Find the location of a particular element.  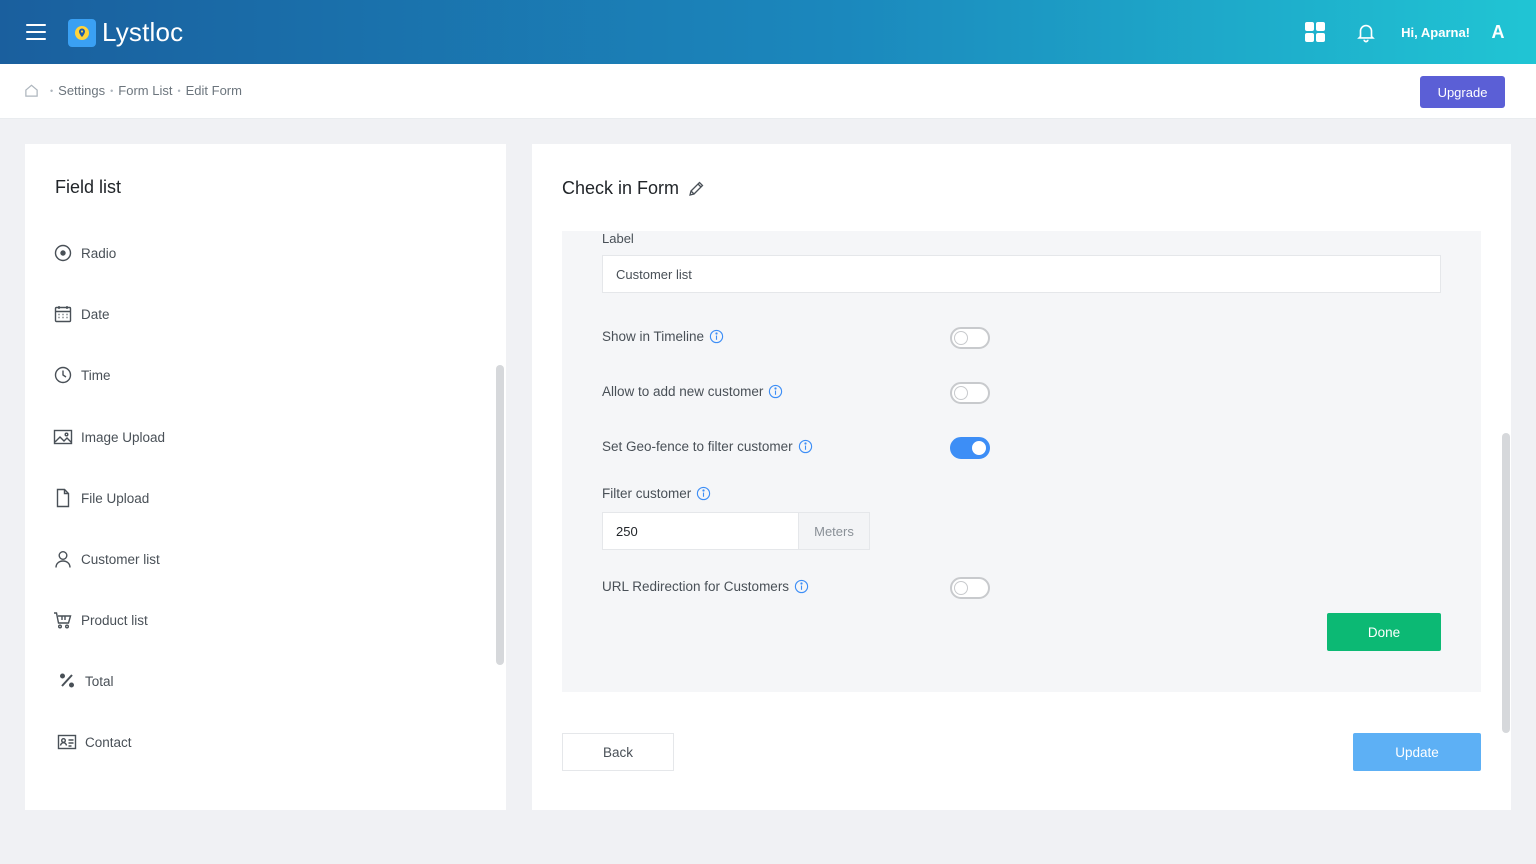

field-item-file-upload: File Upload is located at coordinates (101, 498).